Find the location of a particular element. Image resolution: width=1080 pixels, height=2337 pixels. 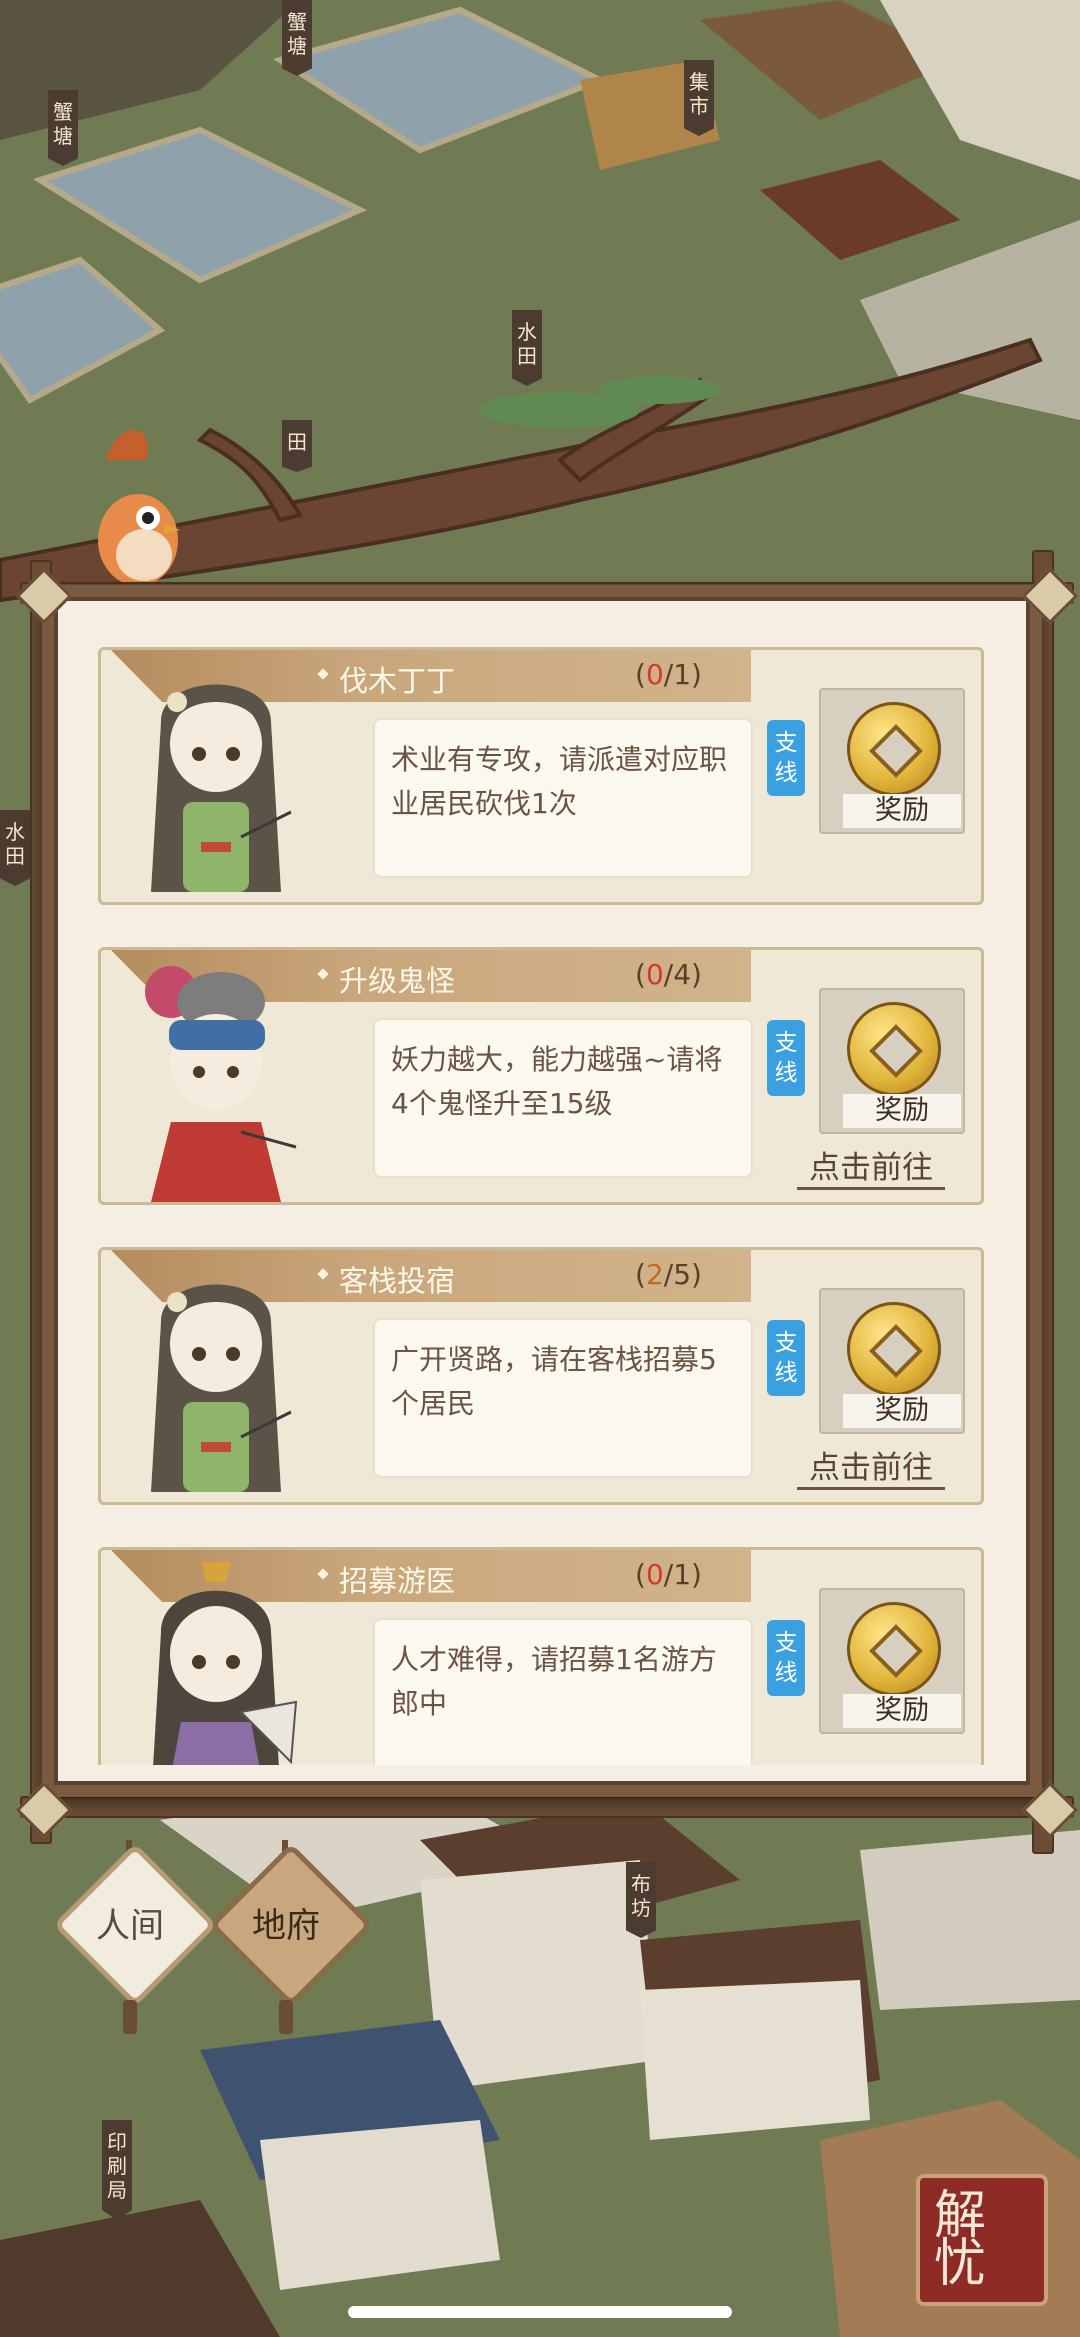

quest-description: 术业有专攻，请派遣对应职业居民砍伐1次 is located at coordinates (563, 798).